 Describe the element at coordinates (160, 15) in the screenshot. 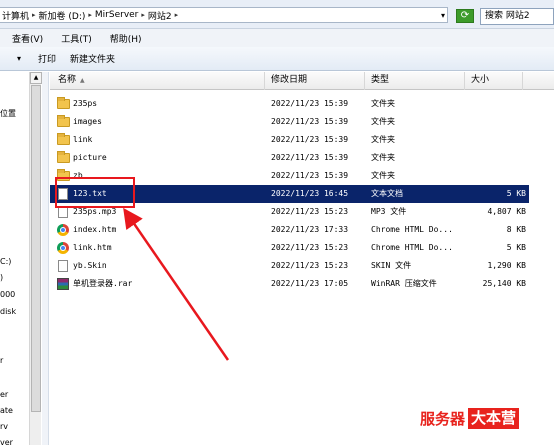

I see `breadcrumb-site2: 网站2` at that location.